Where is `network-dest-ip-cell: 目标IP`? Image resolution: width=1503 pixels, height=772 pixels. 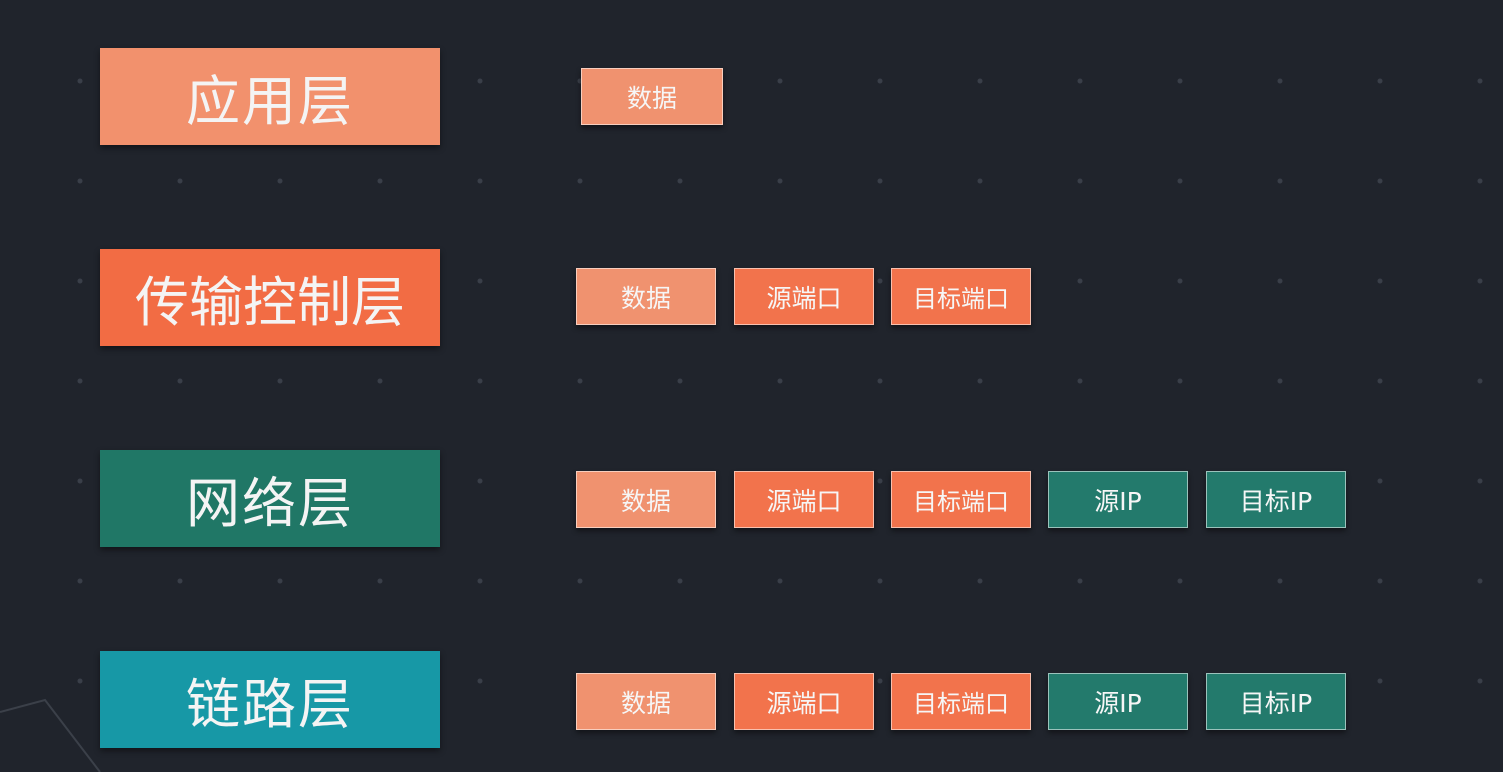
network-dest-ip-cell: 目标IP is located at coordinates (1276, 499).